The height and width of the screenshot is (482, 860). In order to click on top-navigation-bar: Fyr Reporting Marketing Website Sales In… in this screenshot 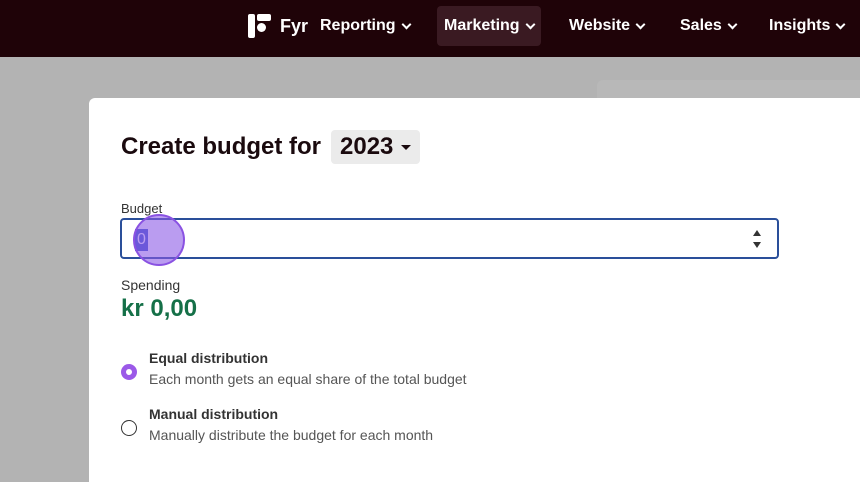, I will do `click(430, 28)`.